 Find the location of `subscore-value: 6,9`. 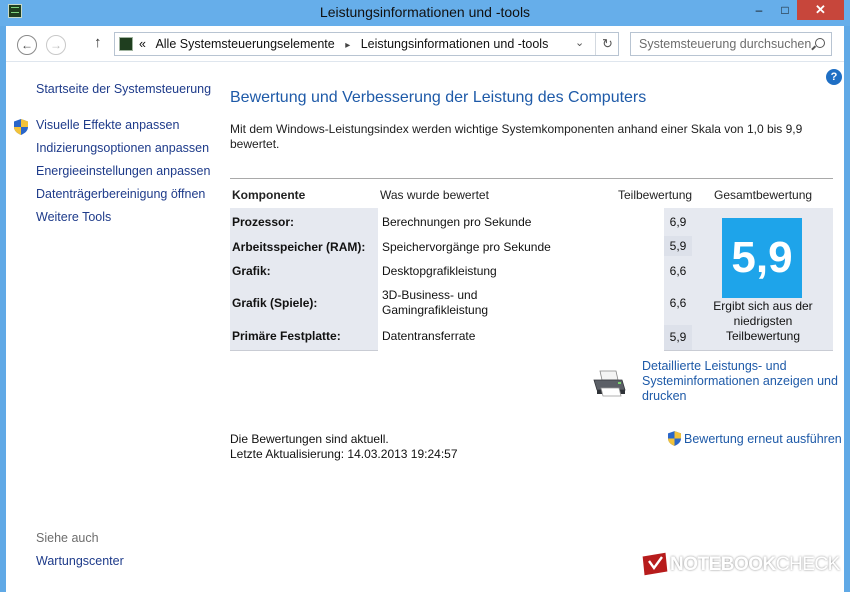

subscore-value: 6,9 is located at coordinates (678, 222).